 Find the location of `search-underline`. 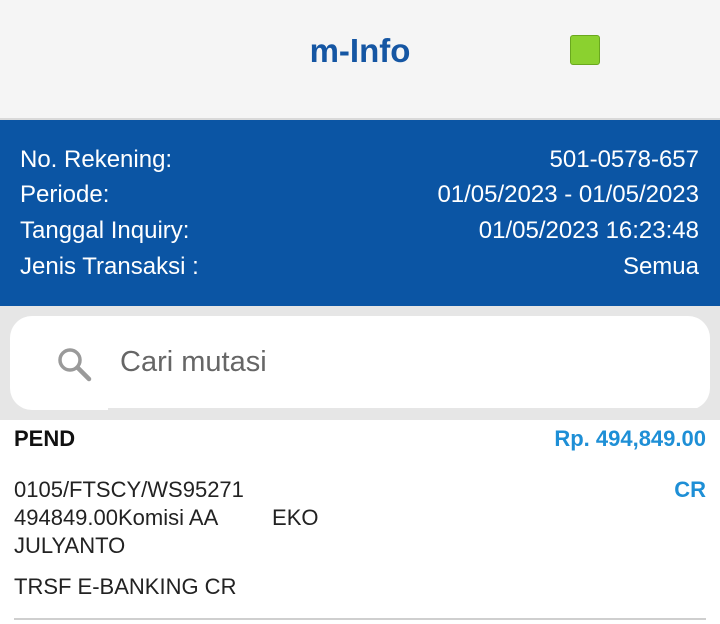

search-underline is located at coordinates (405, 409).